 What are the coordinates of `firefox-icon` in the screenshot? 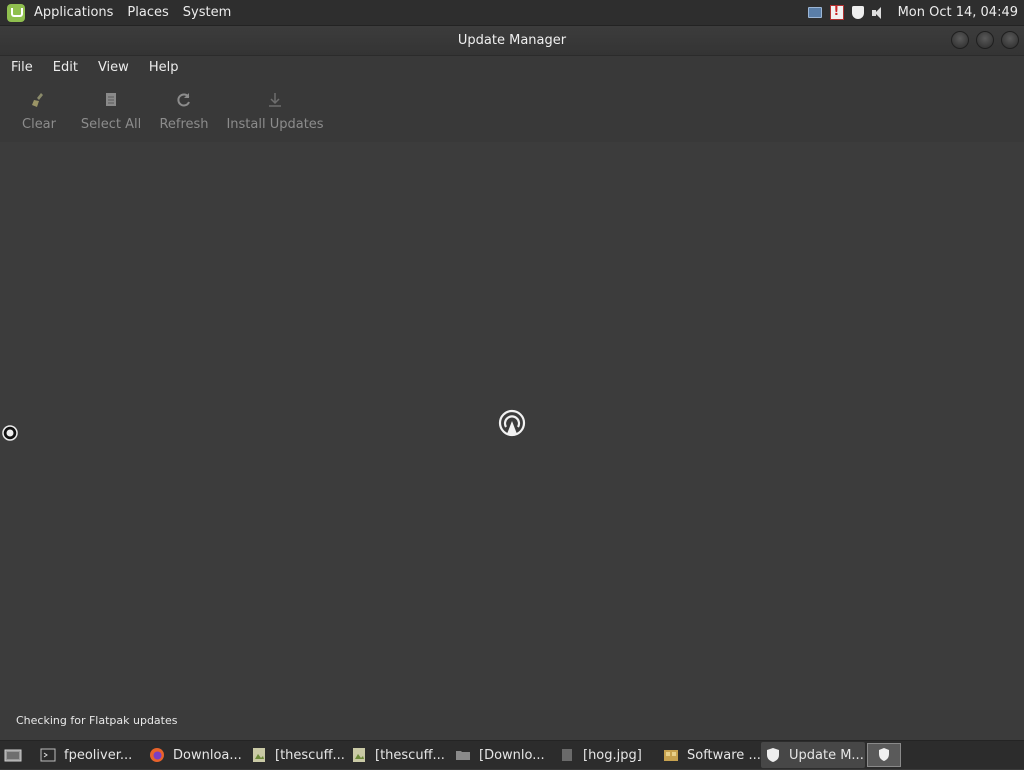 It's located at (157, 755).